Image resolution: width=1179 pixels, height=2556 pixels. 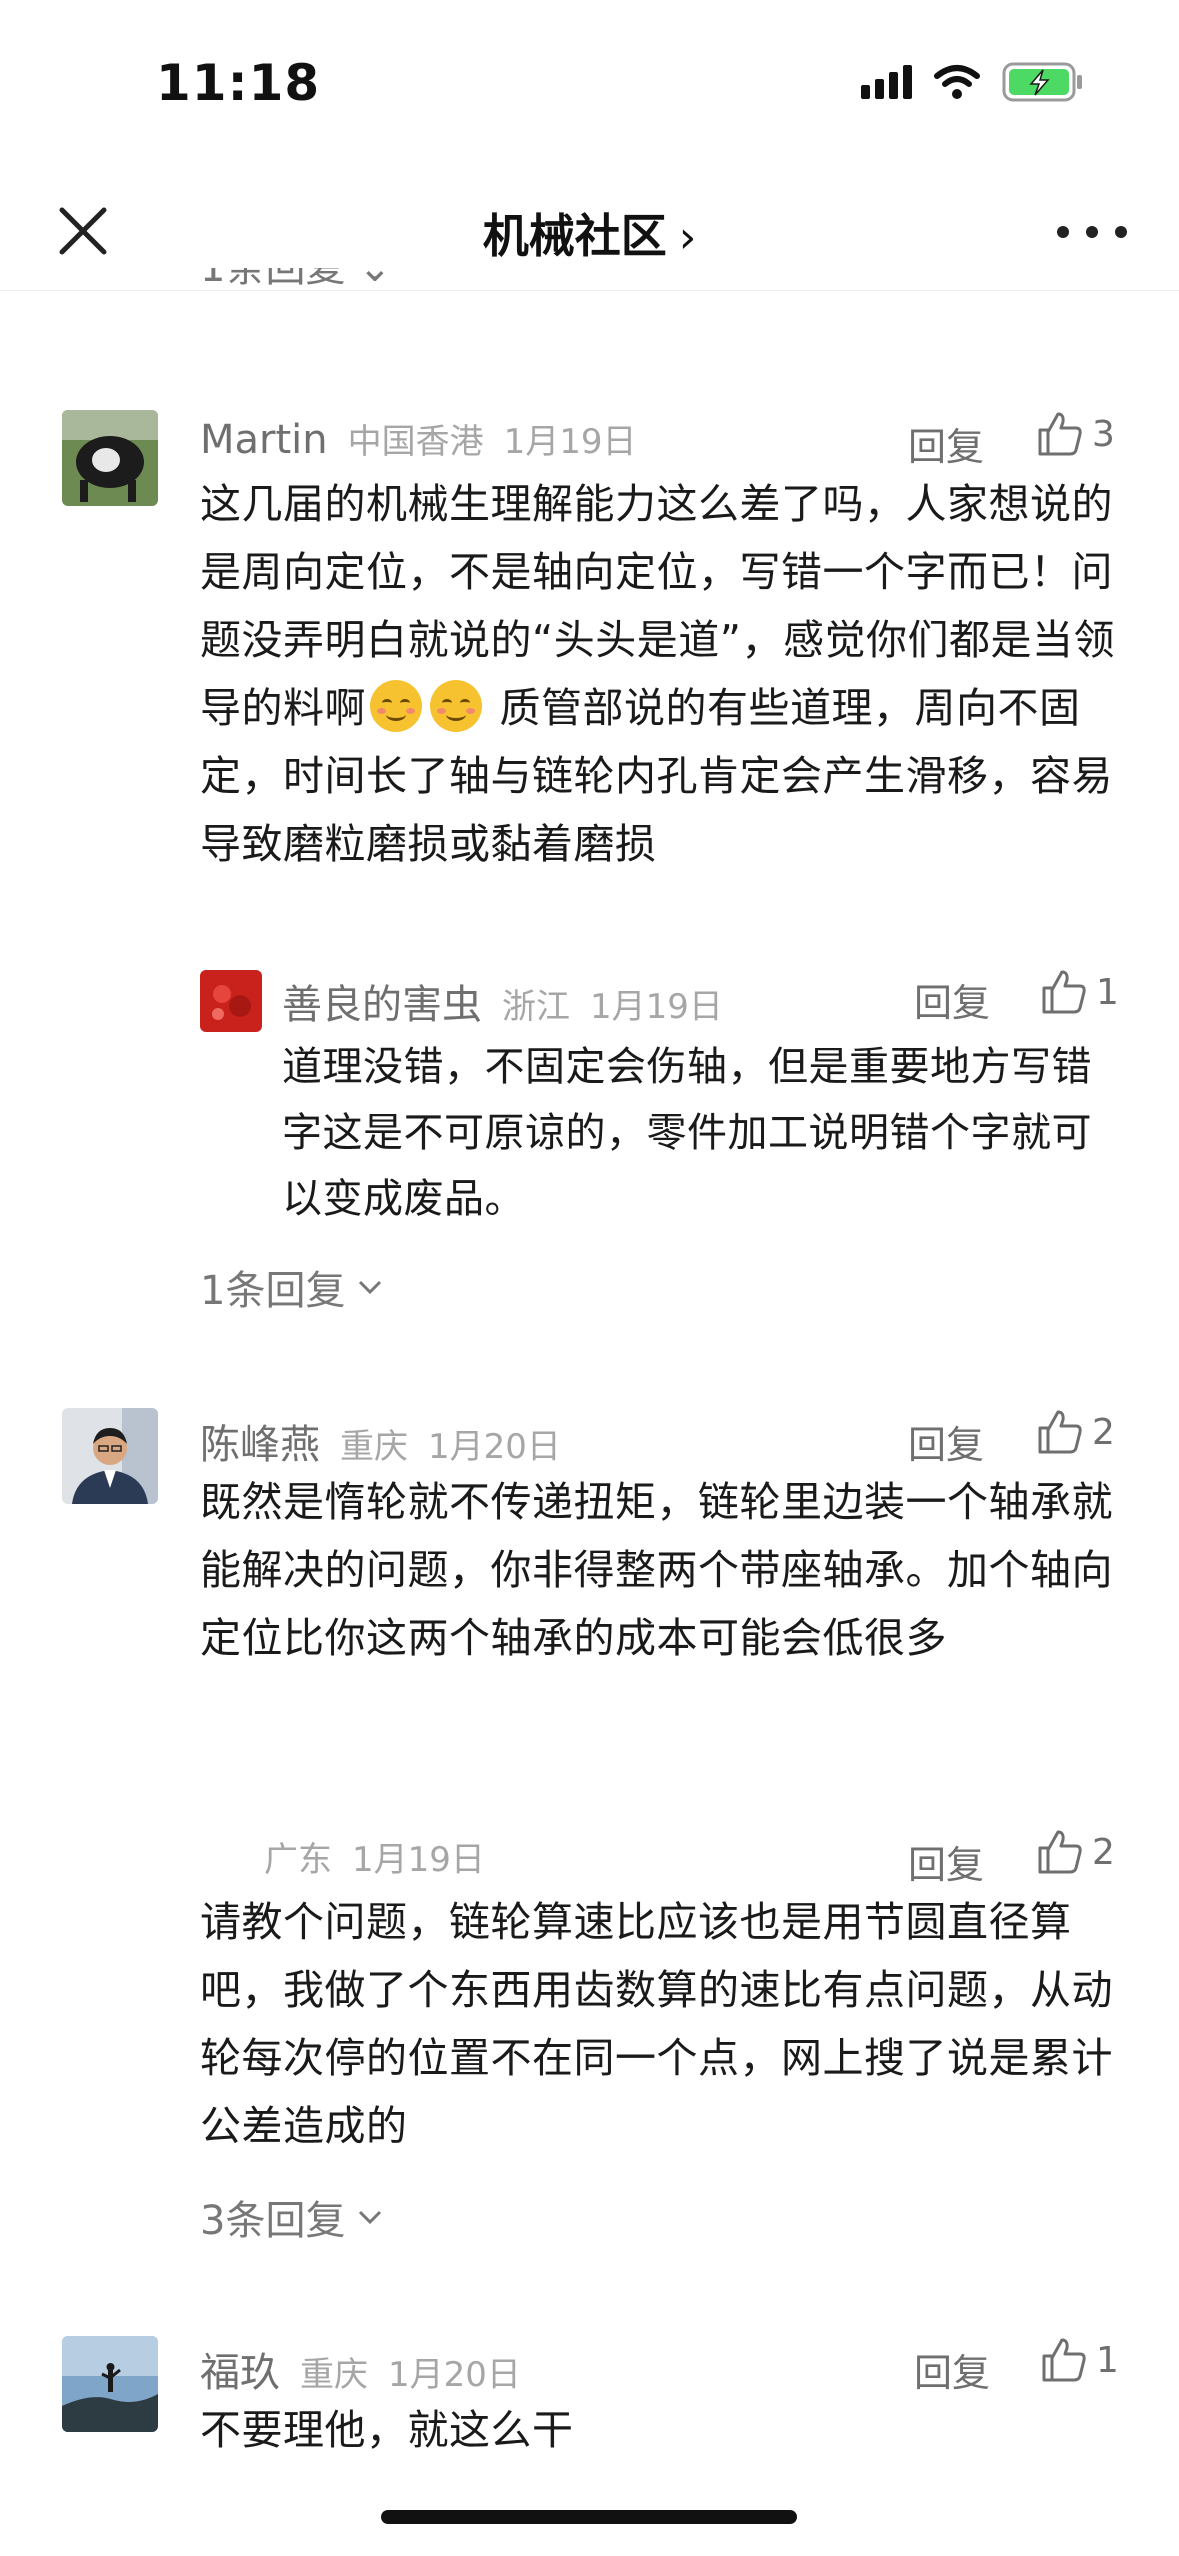 What do you see at coordinates (238, 83) in the screenshot?
I see `status-time: 11:18` at bounding box center [238, 83].